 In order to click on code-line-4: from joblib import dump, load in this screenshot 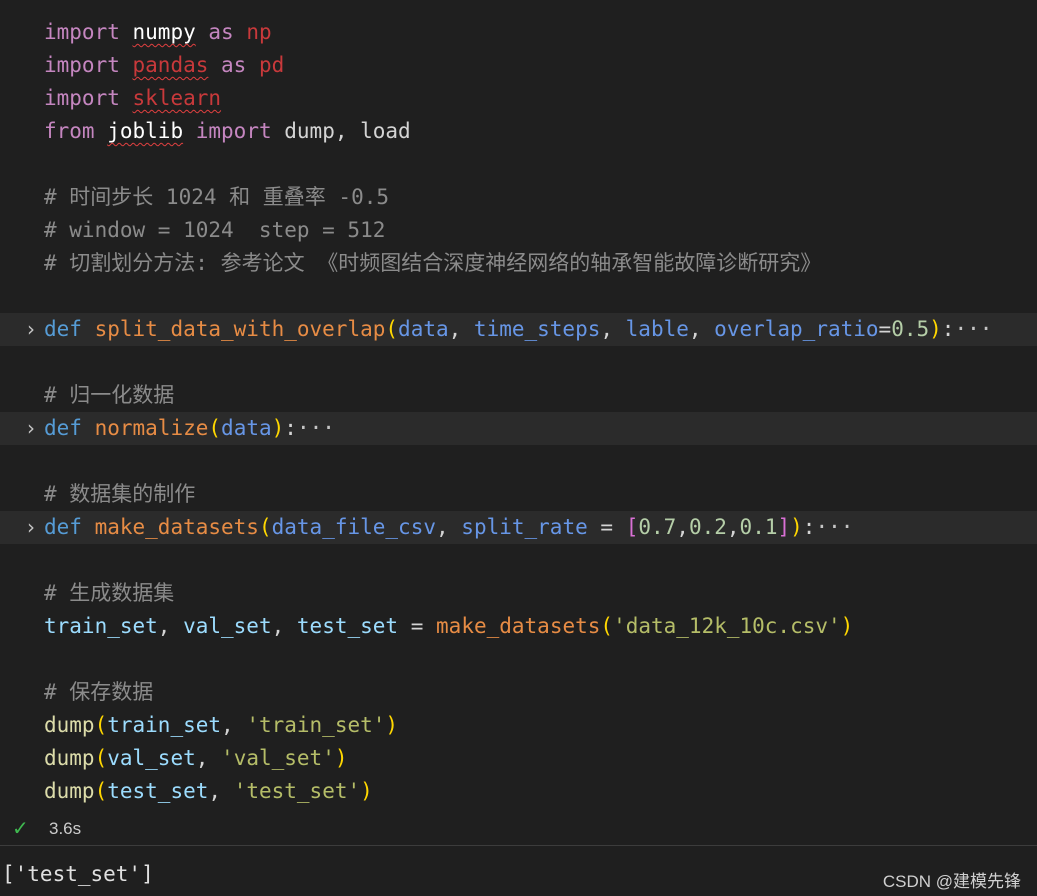, I will do `click(518, 131)`.